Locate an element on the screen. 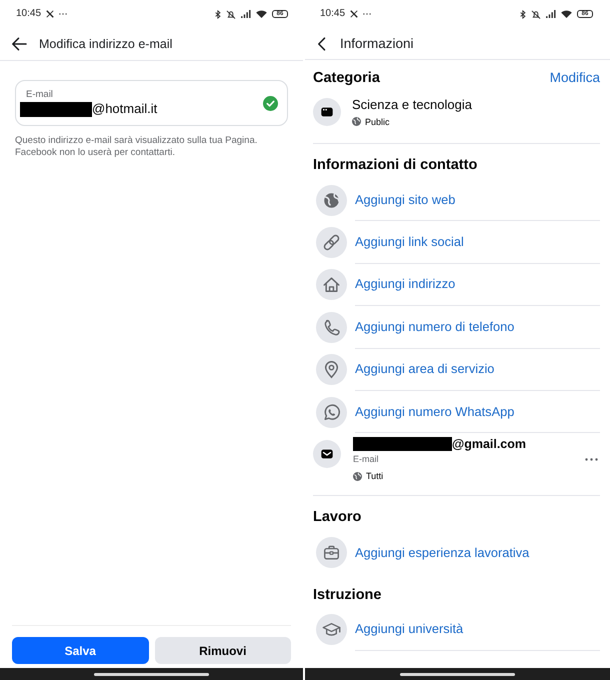 The width and height of the screenshot is (610, 680). contact-type-caption: E-mail is located at coordinates (366, 459).